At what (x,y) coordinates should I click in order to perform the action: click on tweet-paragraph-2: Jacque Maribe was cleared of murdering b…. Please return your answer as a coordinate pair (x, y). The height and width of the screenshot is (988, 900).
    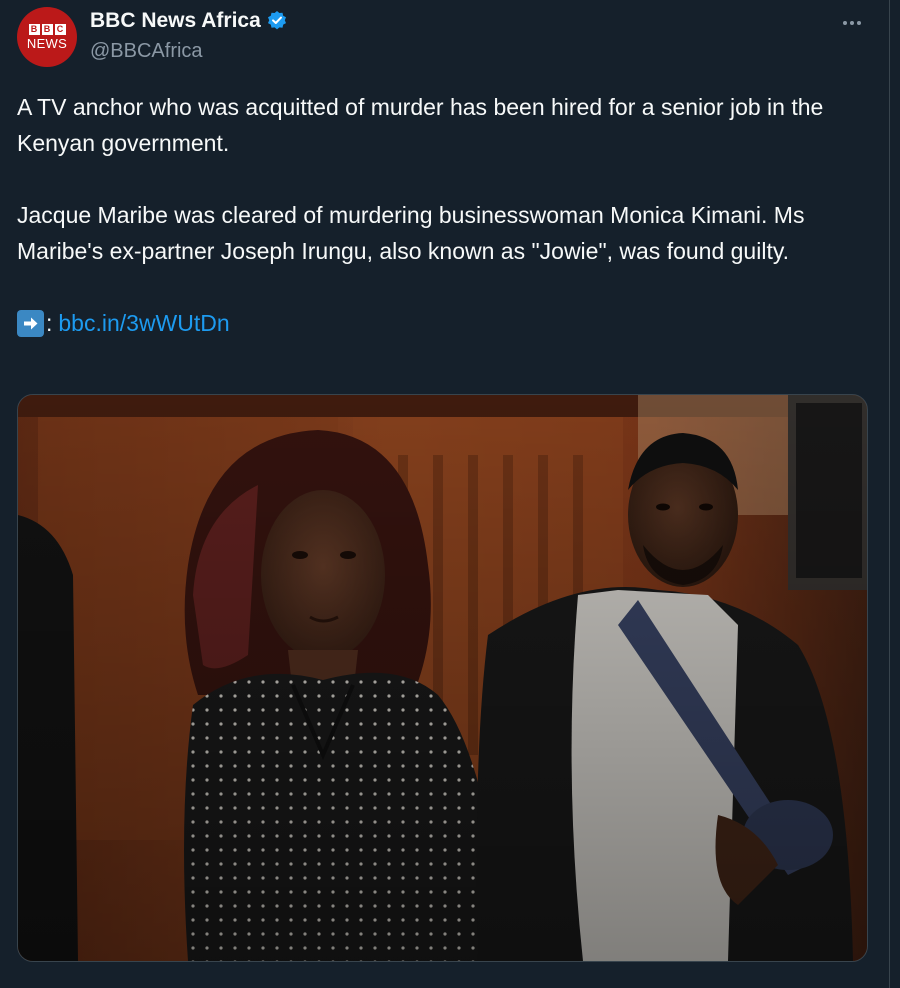
    Looking at the image, I should click on (411, 233).